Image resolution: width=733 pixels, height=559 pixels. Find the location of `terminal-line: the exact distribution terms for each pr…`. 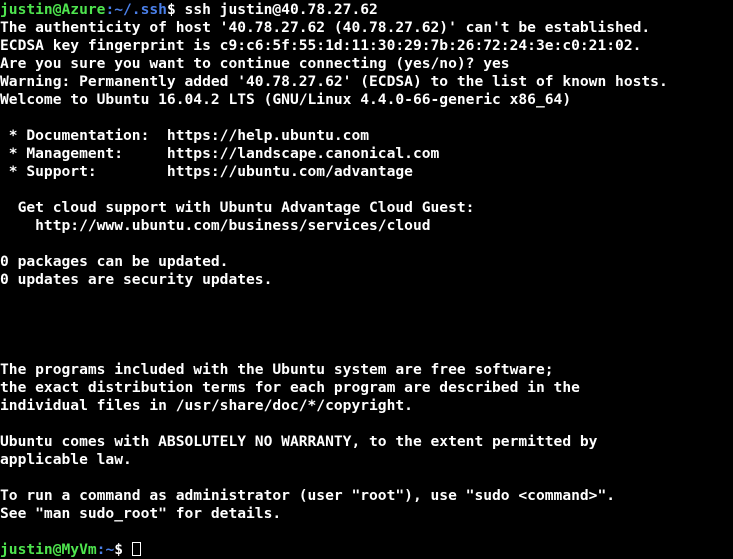

terminal-line: the exact distribution terms for each pr… is located at coordinates (290, 387).